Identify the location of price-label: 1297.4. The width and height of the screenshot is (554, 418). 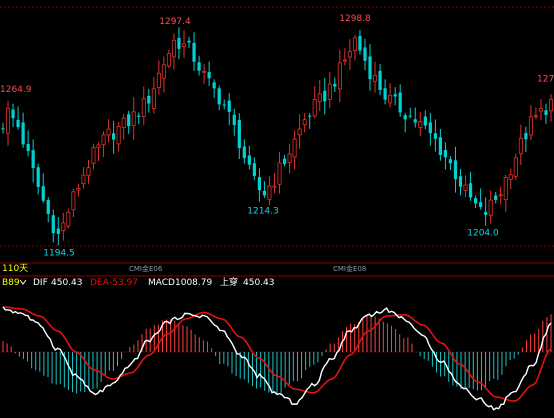
(175, 22).